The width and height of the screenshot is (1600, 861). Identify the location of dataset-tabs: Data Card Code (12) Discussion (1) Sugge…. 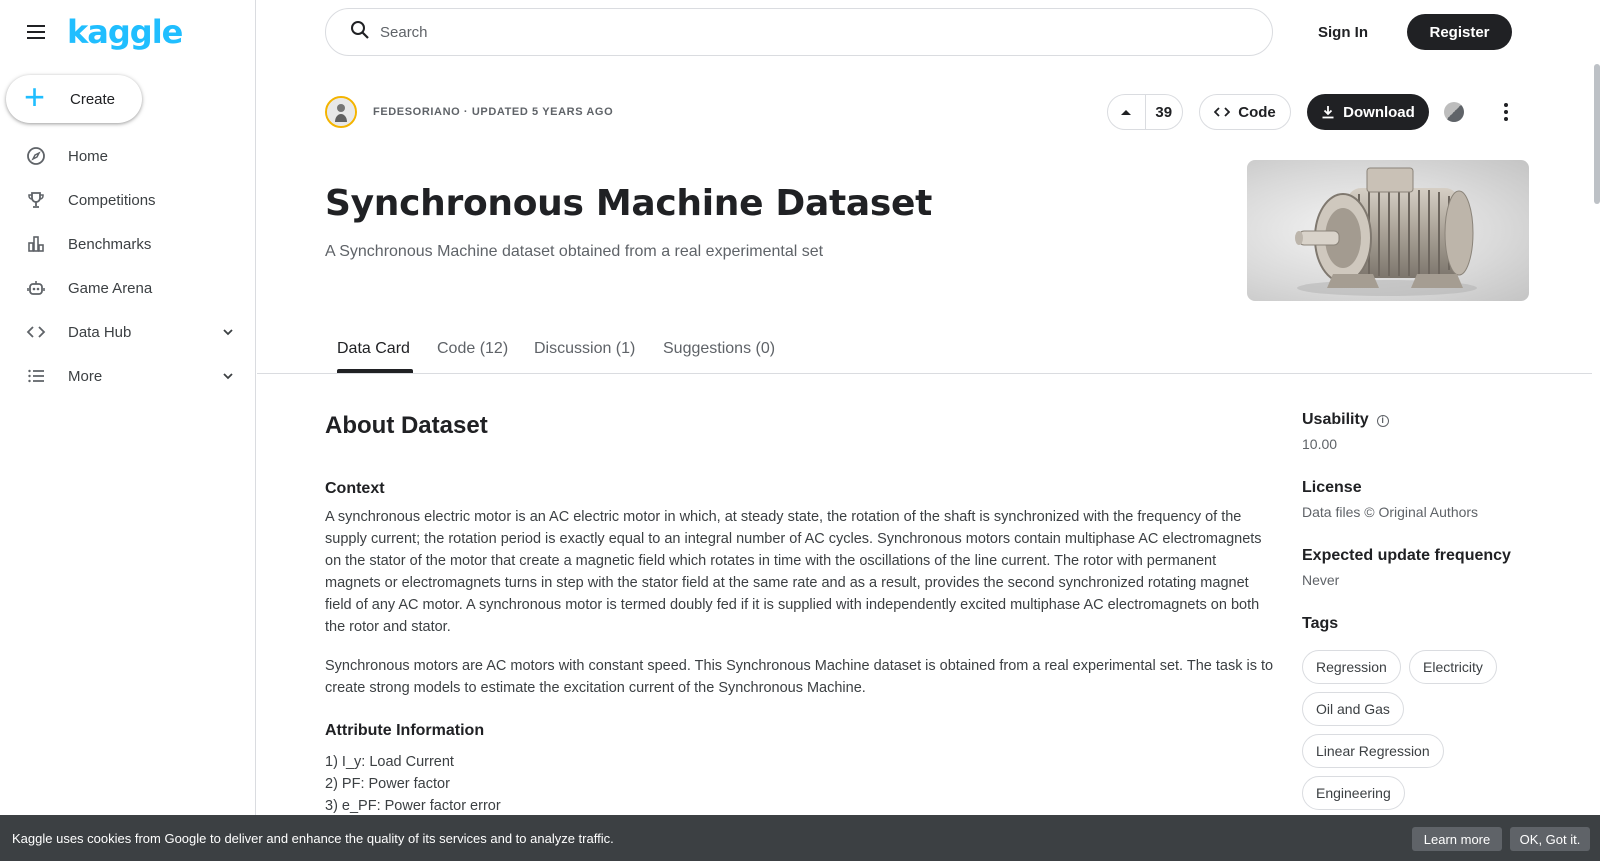
(924, 348).